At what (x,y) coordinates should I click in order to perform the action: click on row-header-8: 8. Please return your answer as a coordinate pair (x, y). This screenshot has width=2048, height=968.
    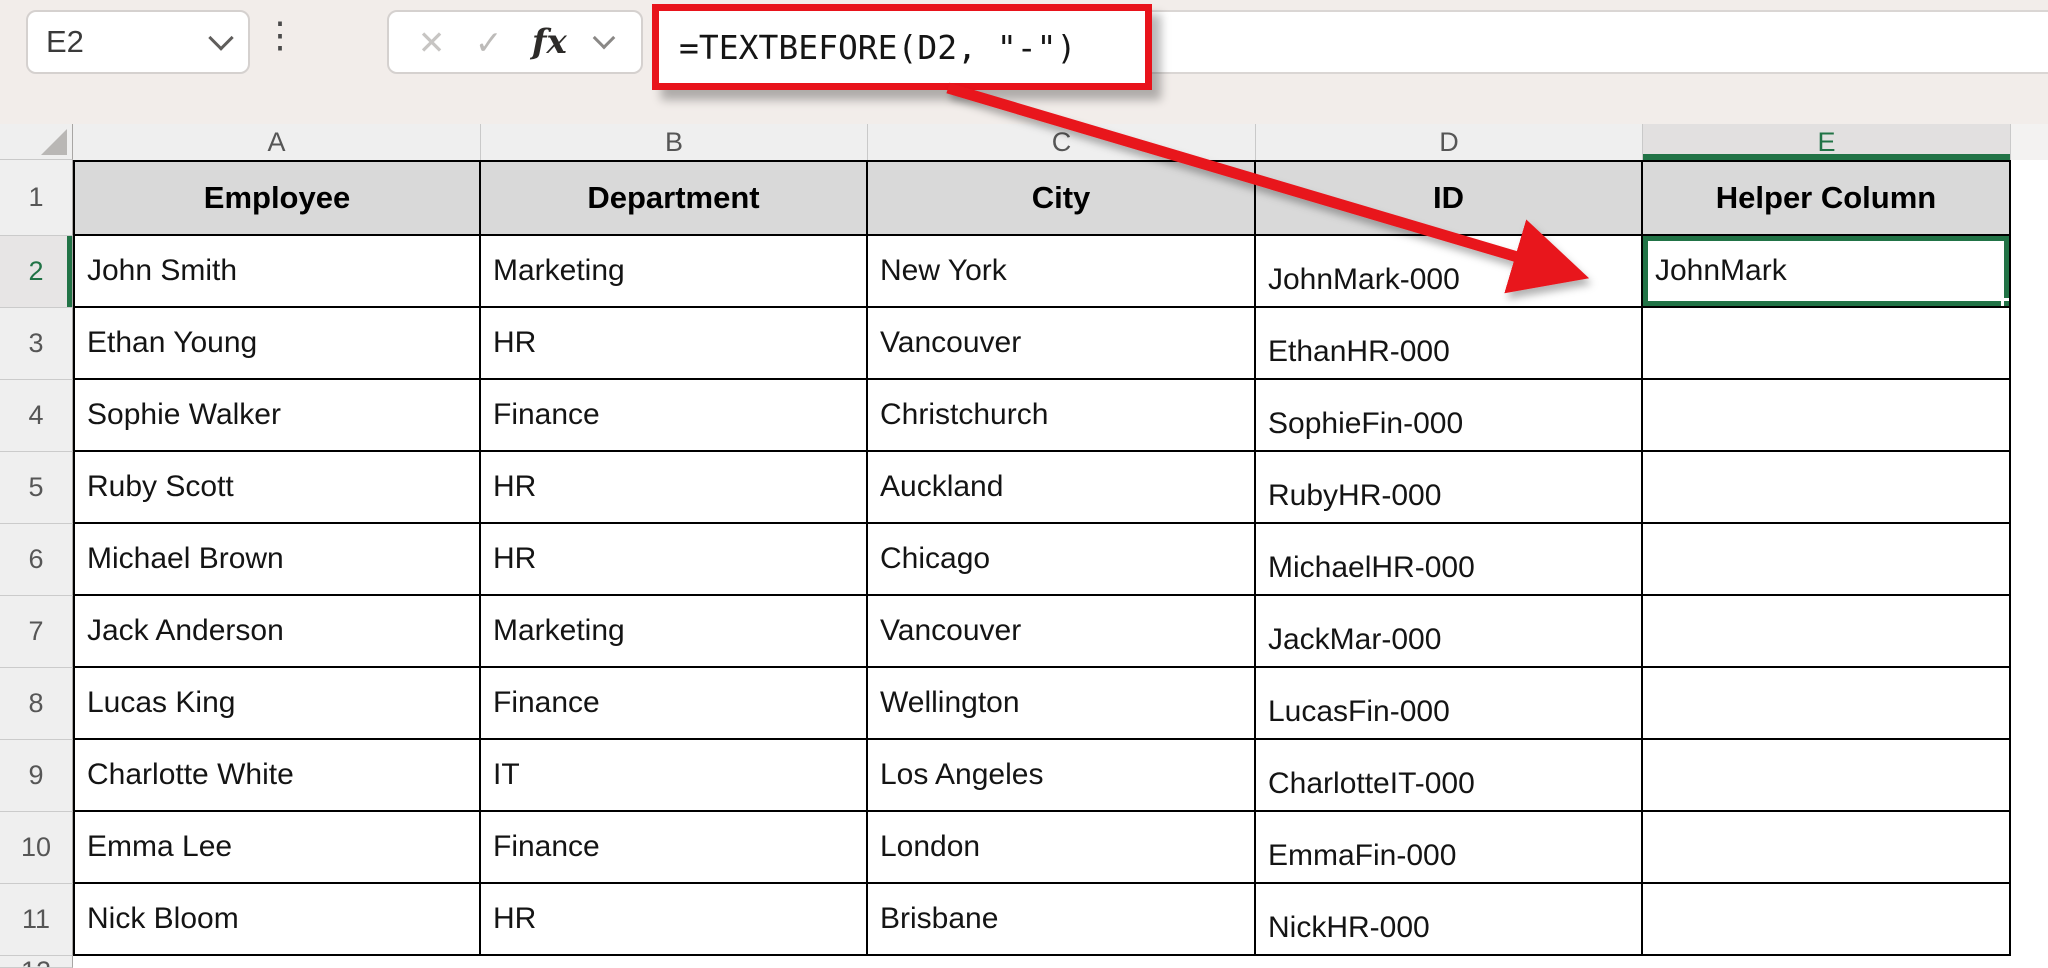
    Looking at the image, I should click on (36, 704).